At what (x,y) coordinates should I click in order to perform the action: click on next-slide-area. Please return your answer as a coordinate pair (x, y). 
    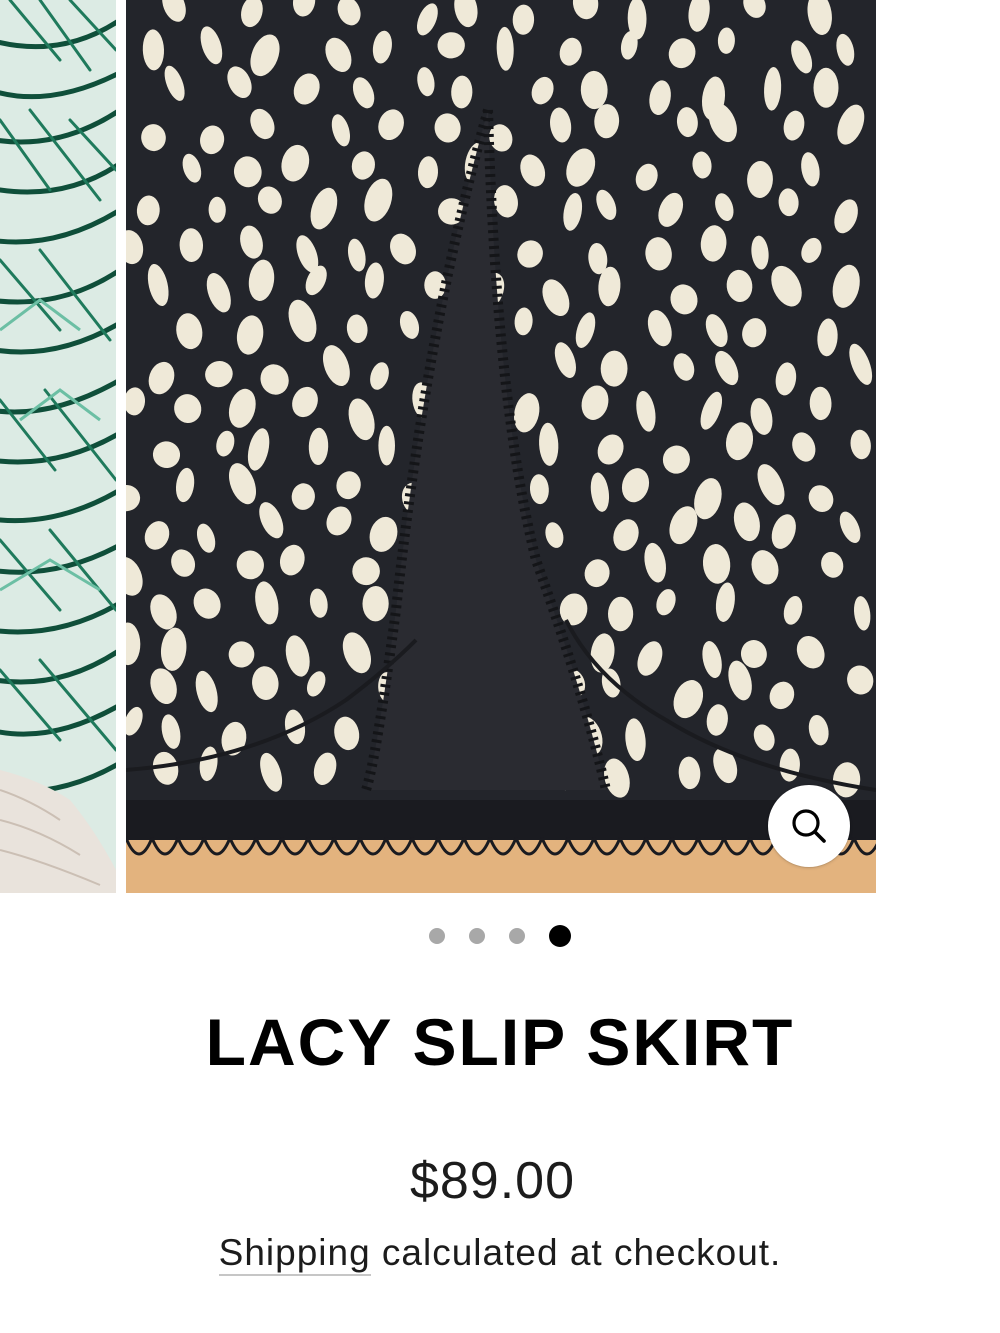
    Looking at the image, I should click on (938, 446).